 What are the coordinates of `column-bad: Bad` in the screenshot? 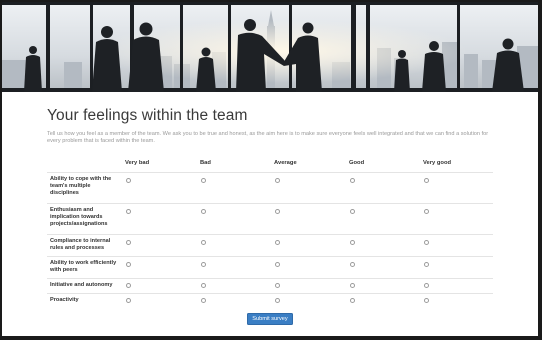 It's located at (205, 163).